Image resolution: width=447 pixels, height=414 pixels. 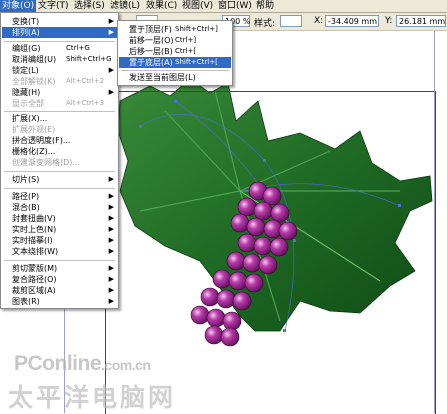 What do you see at coordinates (59, 218) in the screenshot?
I see `menu-item-envelope-distort: 封套扭曲(V) ▶` at bounding box center [59, 218].